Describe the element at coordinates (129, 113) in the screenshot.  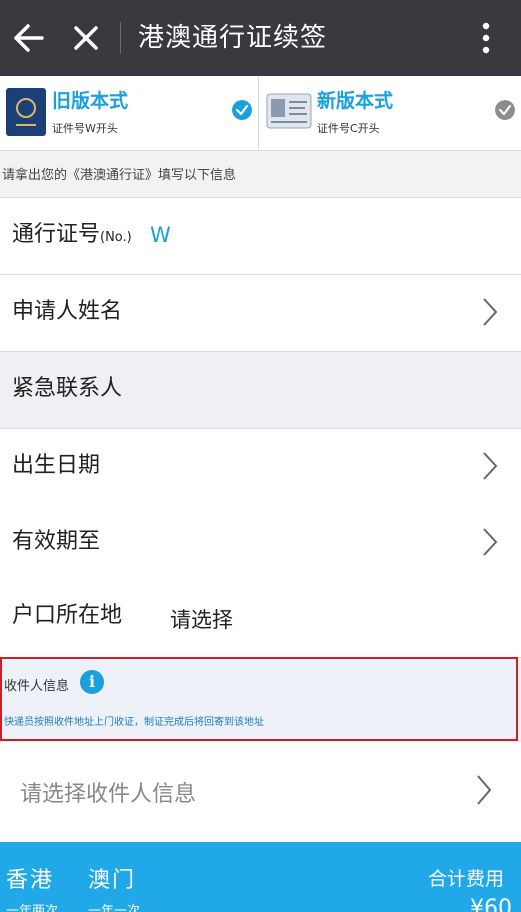
I see `old-version-option: 旧版本式 证件号W开头` at that location.